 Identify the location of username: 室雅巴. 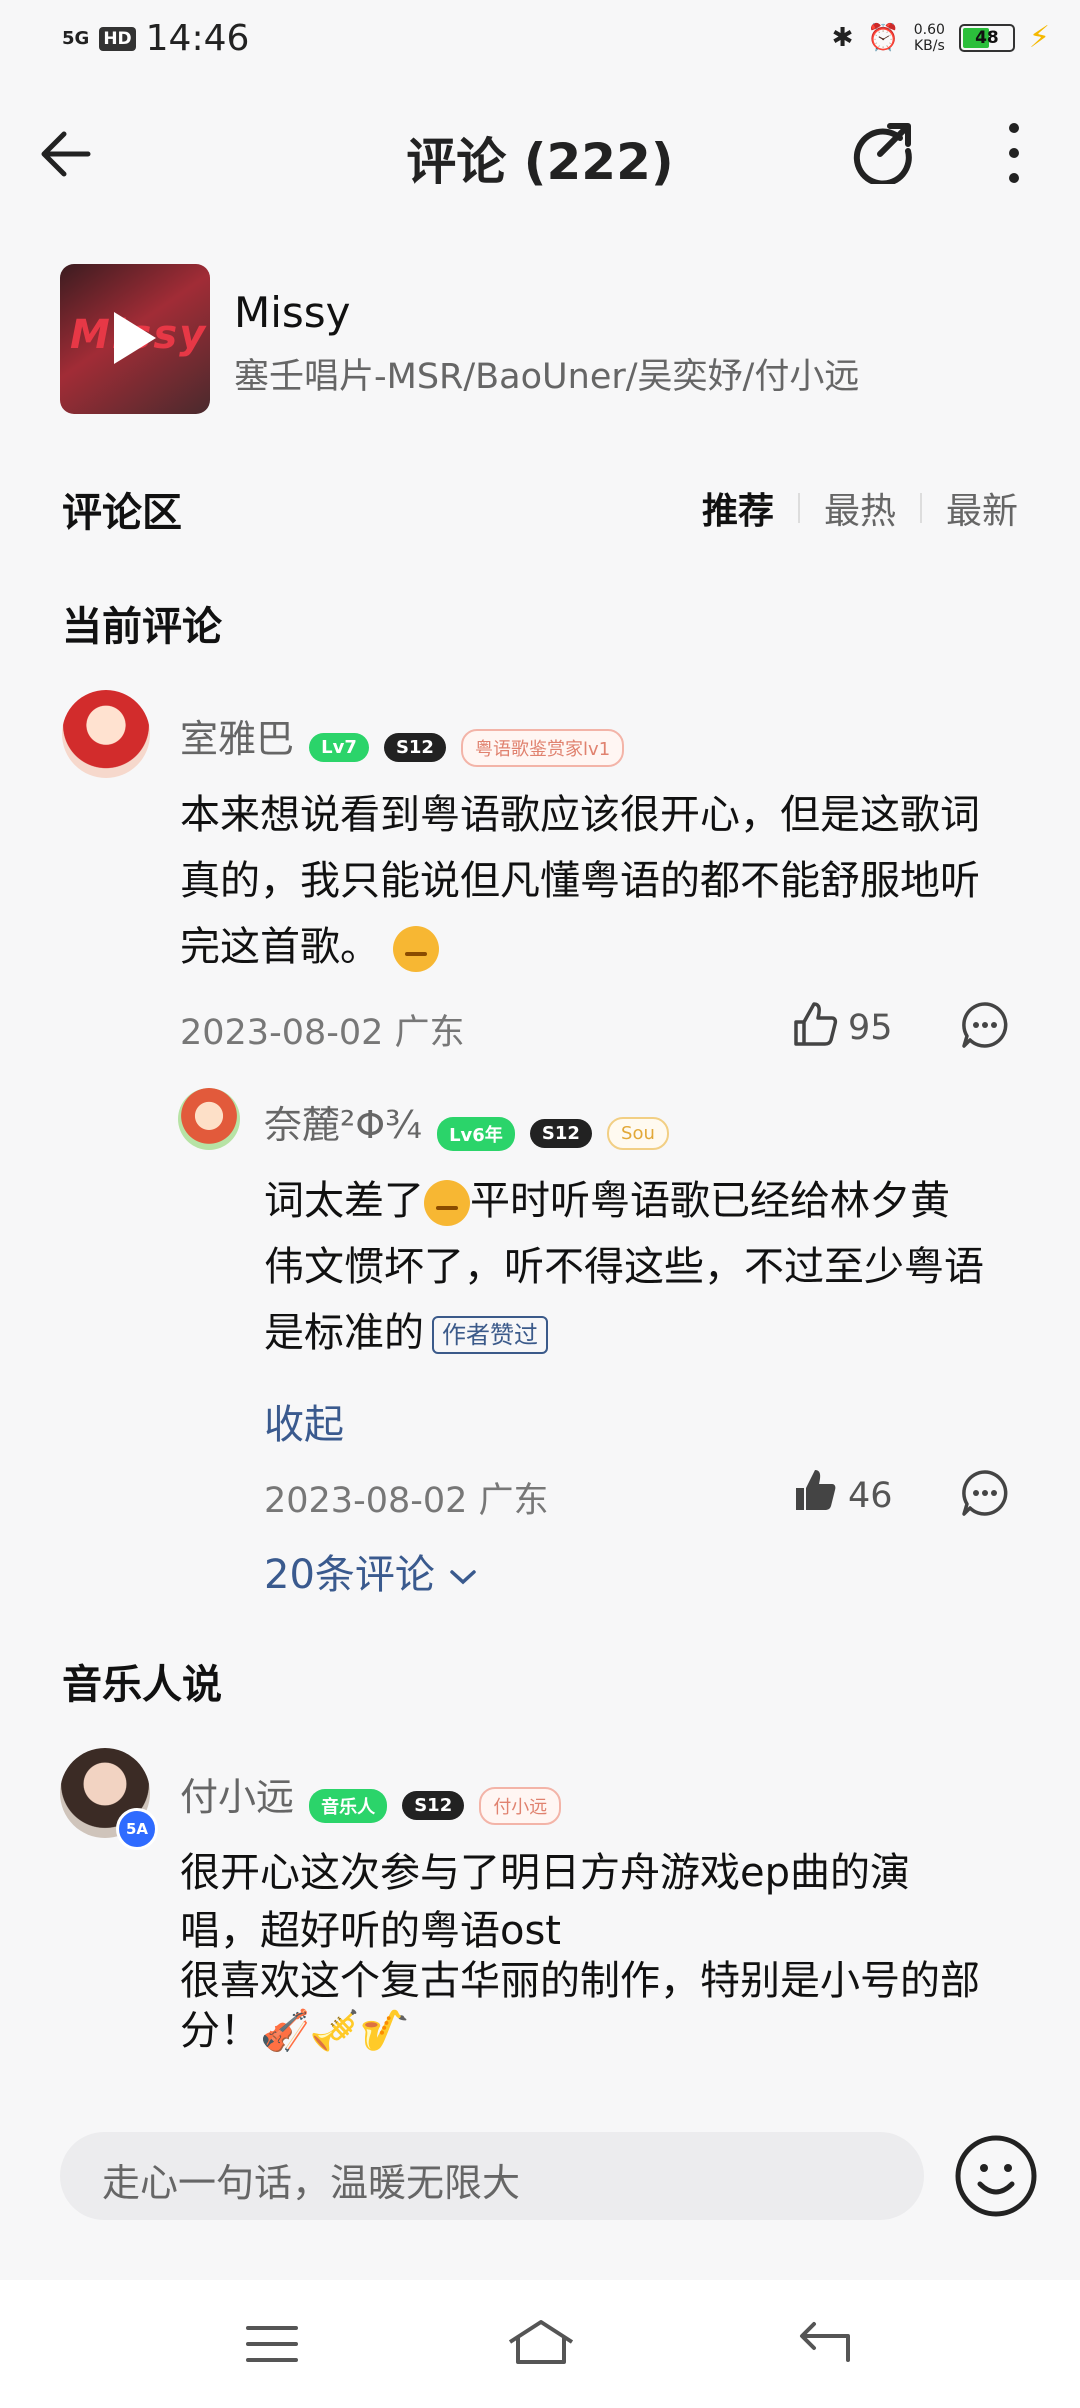
(237, 739).